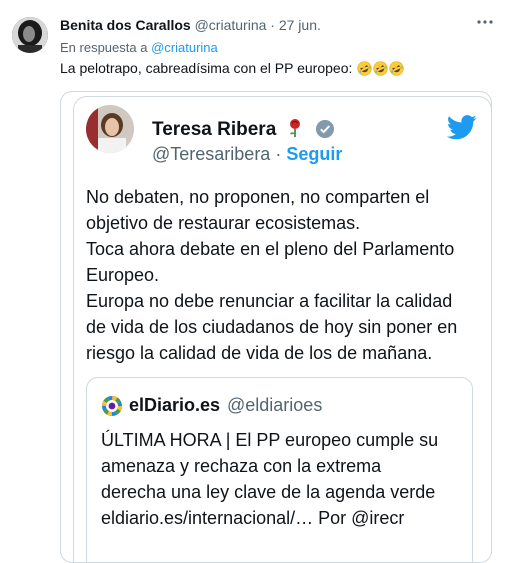 The image size is (515, 563). What do you see at coordinates (268, 492) in the screenshot?
I see `text-line: derecha una ley clave de la agenda verde` at bounding box center [268, 492].